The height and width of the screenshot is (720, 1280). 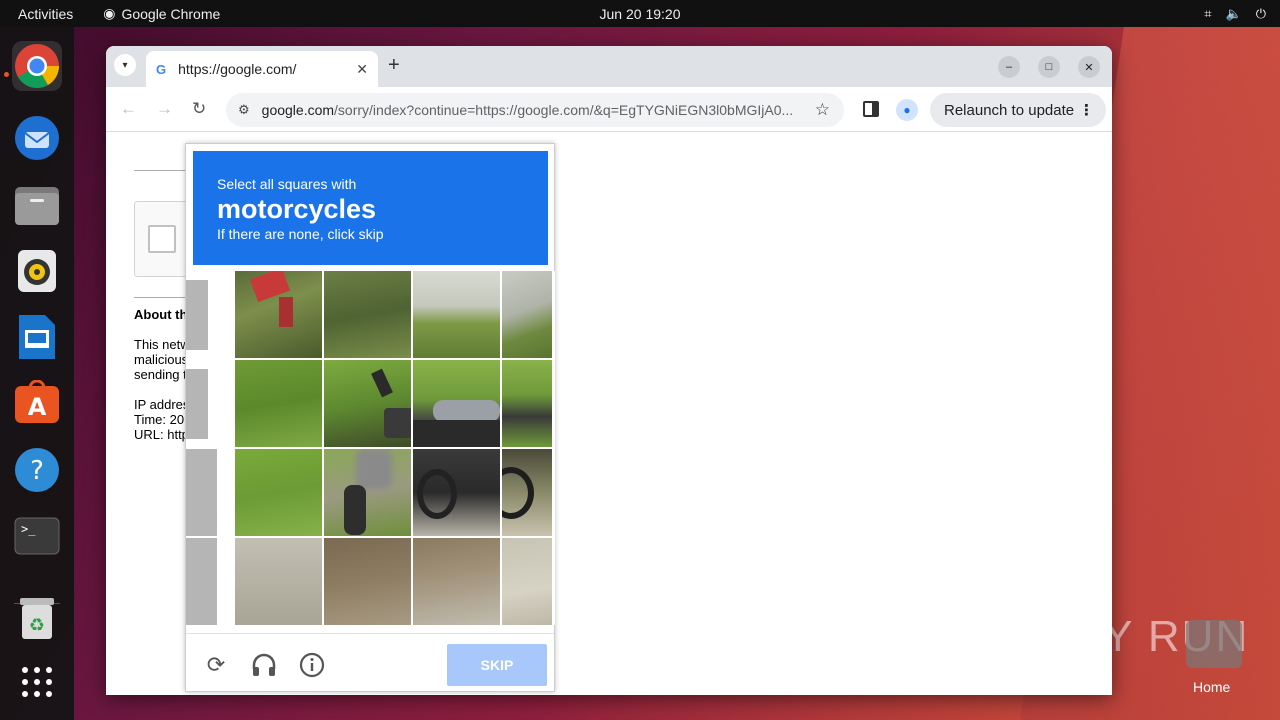 What do you see at coordinates (1211, 687) in the screenshot?
I see `home-folder-label: Home` at bounding box center [1211, 687].